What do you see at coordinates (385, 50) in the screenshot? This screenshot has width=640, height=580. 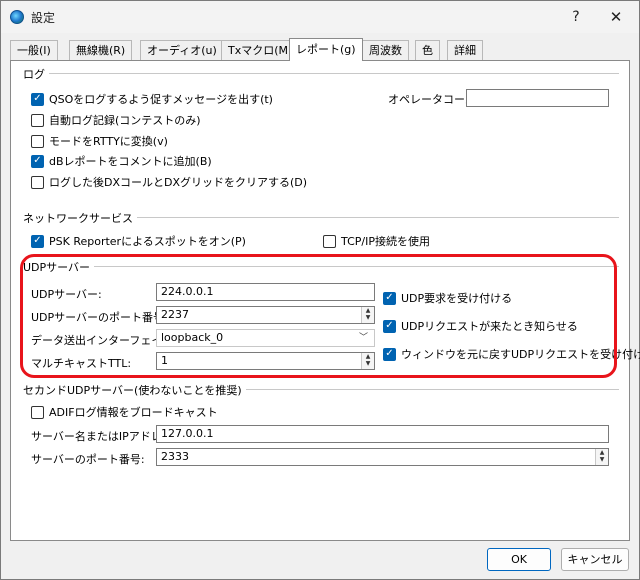 I see `tab-frequencies: 周波数` at bounding box center [385, 50].